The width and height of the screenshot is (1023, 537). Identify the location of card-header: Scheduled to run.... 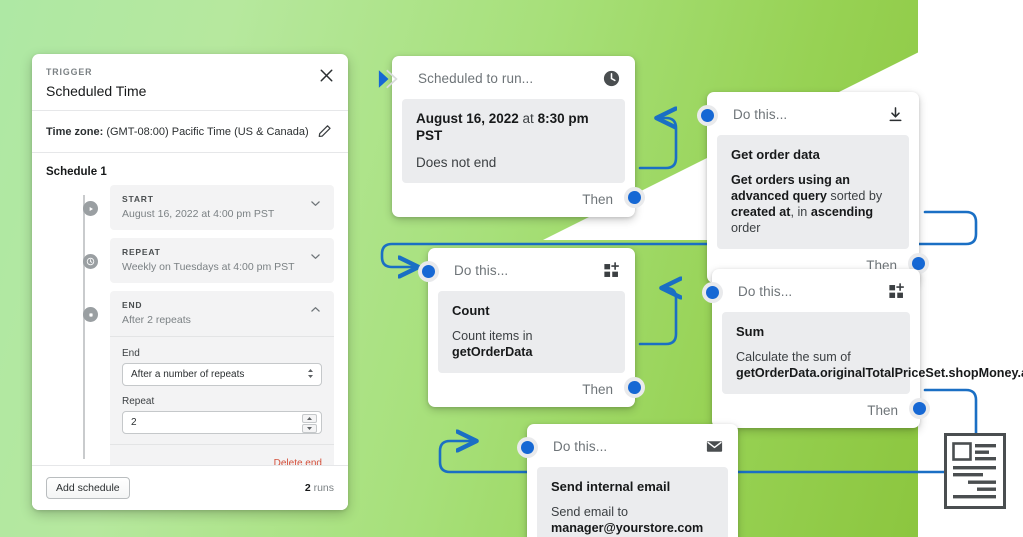
(513, 77).